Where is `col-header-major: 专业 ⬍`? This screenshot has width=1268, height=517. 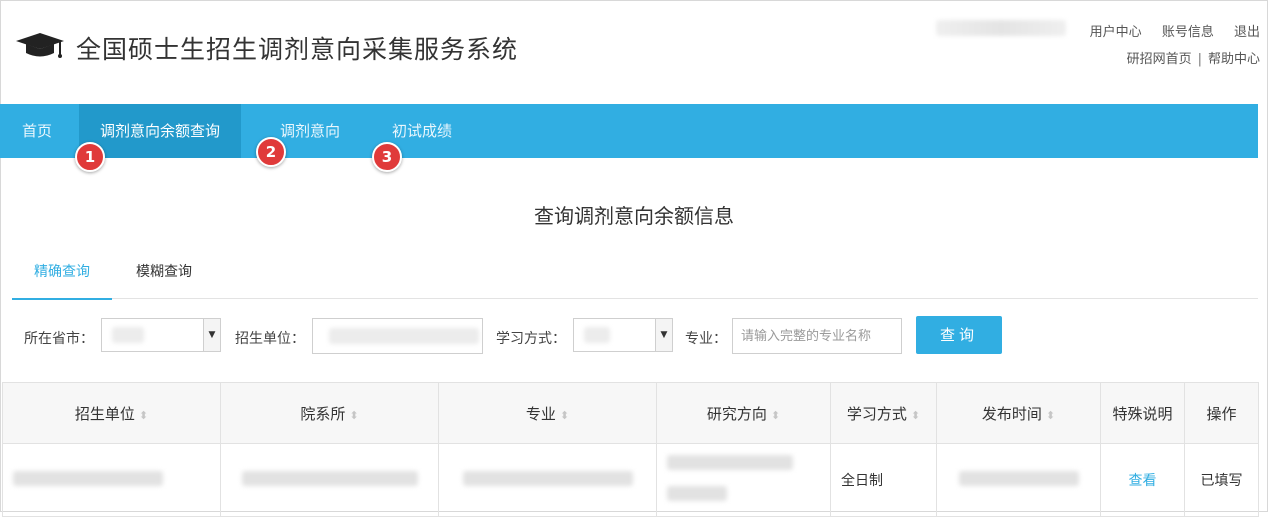
col-header-major: 专业 ⬍ is located at coordinates (547, 413).